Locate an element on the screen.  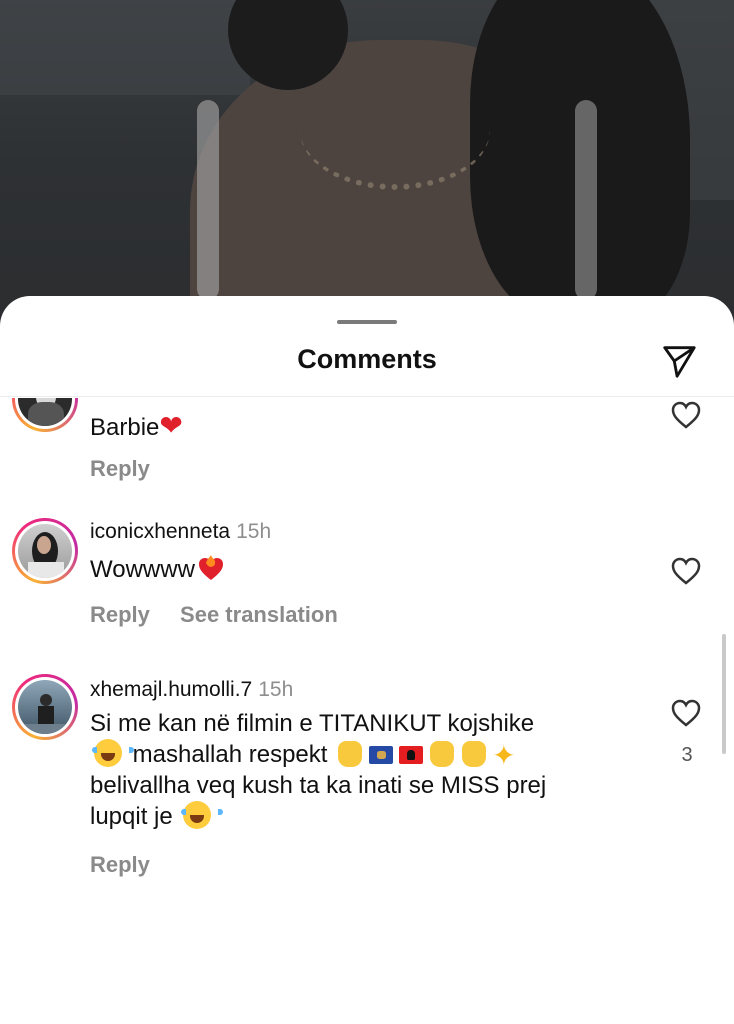
victory-hand-icon is located at coordinates (442, 754).